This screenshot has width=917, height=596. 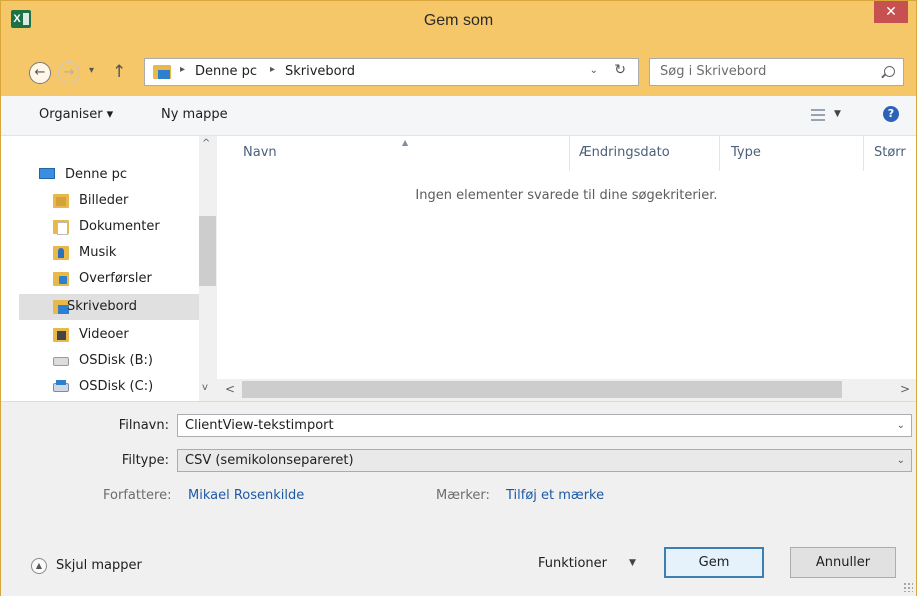 What do you see at coordinates (901, 460) in the screenshot?
I see `filetype-dropdown-icon: ⌄` at bounding box center [901, 460].